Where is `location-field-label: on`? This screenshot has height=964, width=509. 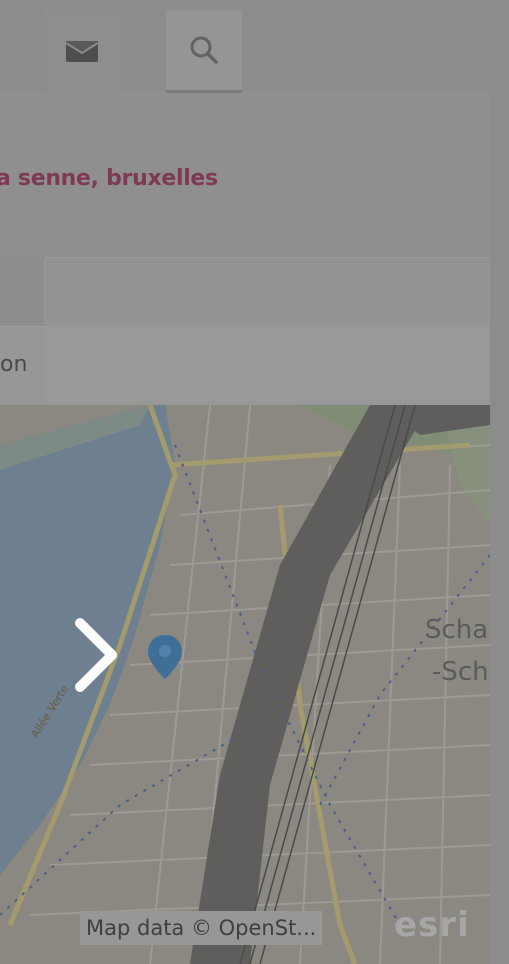
location-field-label: on is located at coordinates (14, 364).